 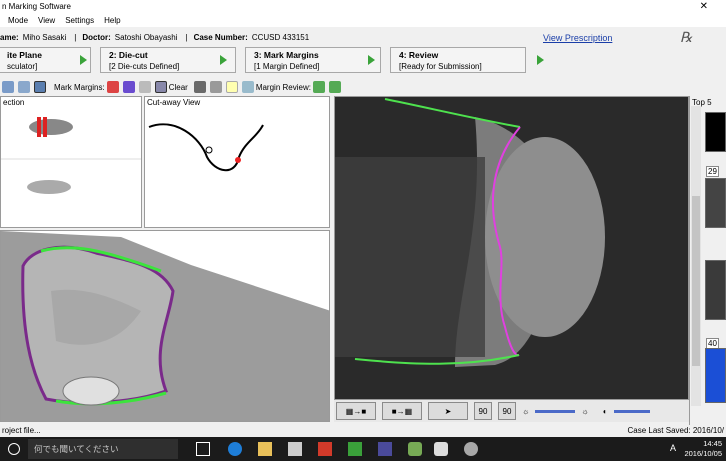 I want to click on model-alt-icon, so click(x=215, y=87).